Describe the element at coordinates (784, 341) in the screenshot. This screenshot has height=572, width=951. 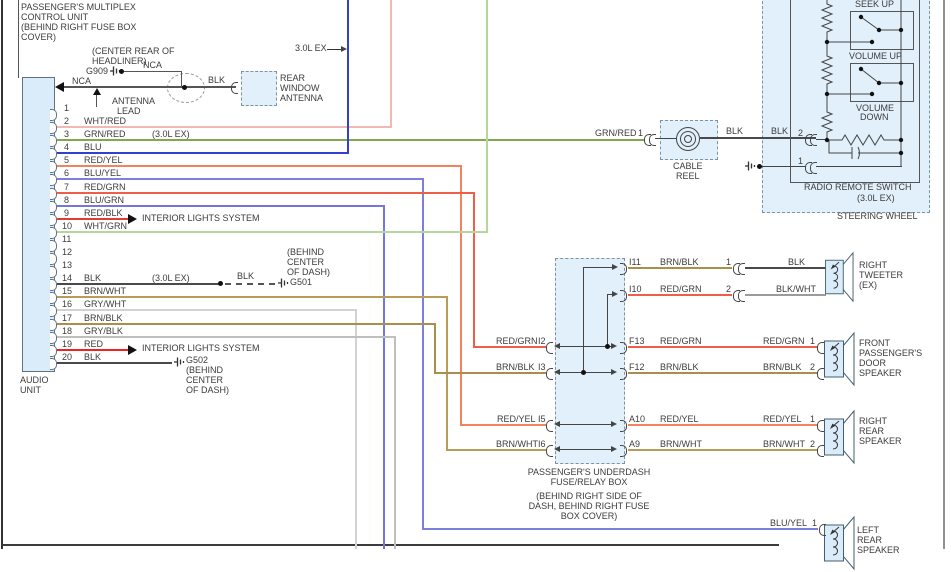
I see `wire-label: RED/GRN` at that location.